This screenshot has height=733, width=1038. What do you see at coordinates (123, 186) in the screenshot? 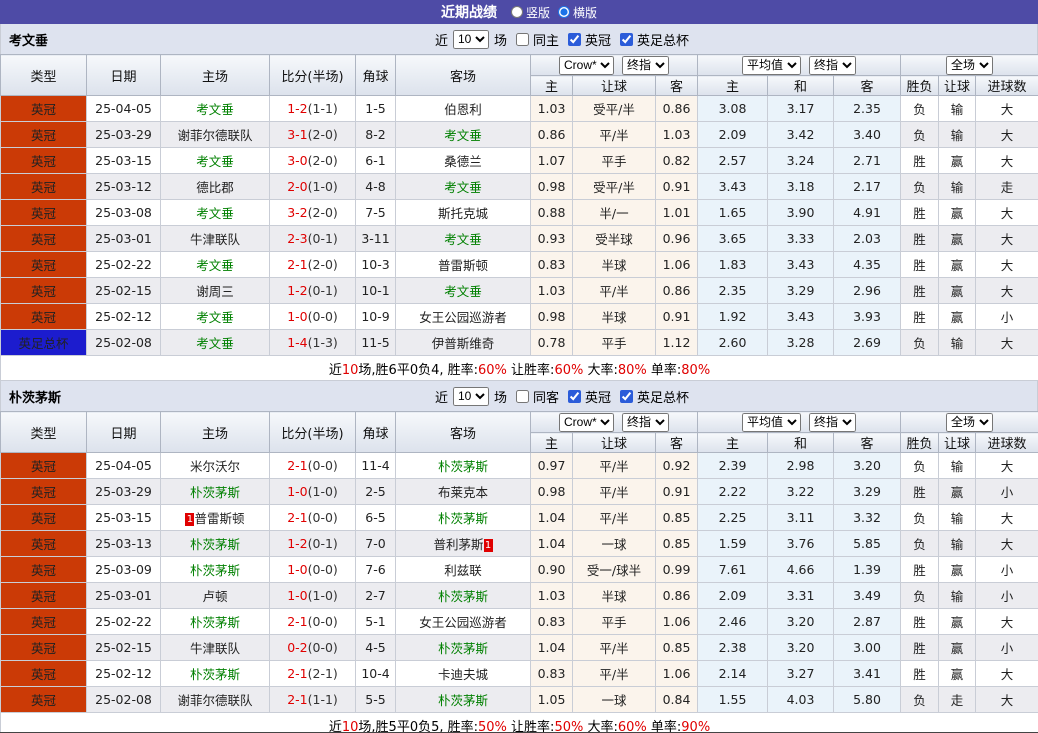
I see `match-date: 25-03-12` at bounding box center [123, 186].